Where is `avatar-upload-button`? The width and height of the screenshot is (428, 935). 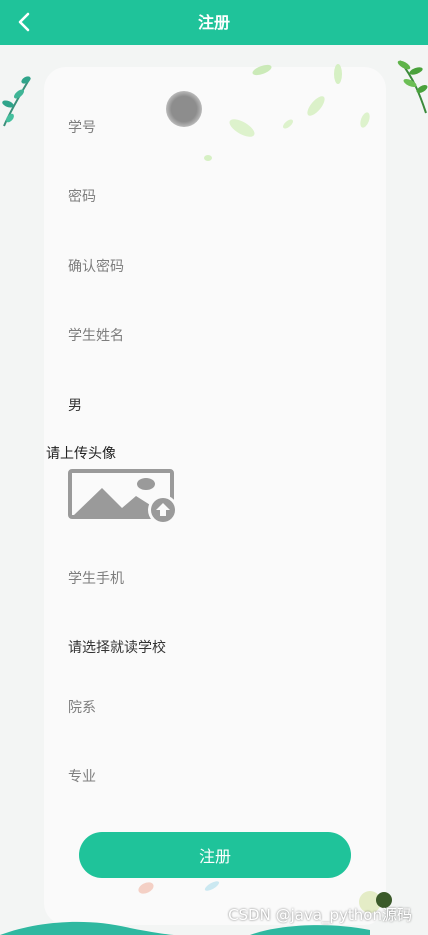 avatar-upload-button is located at coordinates (126, 497).